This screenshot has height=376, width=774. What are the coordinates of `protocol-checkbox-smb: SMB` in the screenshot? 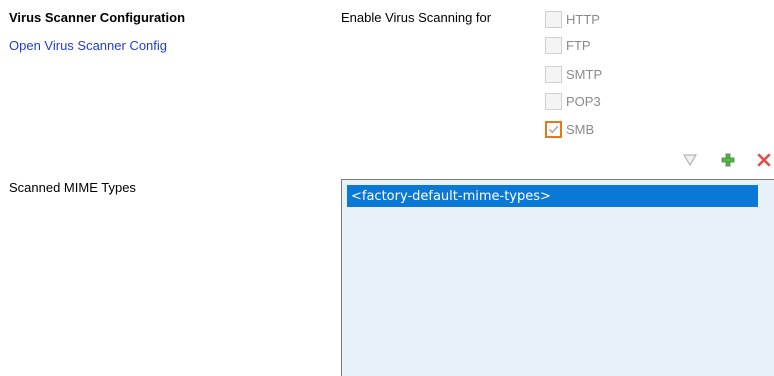 It's located at (569, 129).